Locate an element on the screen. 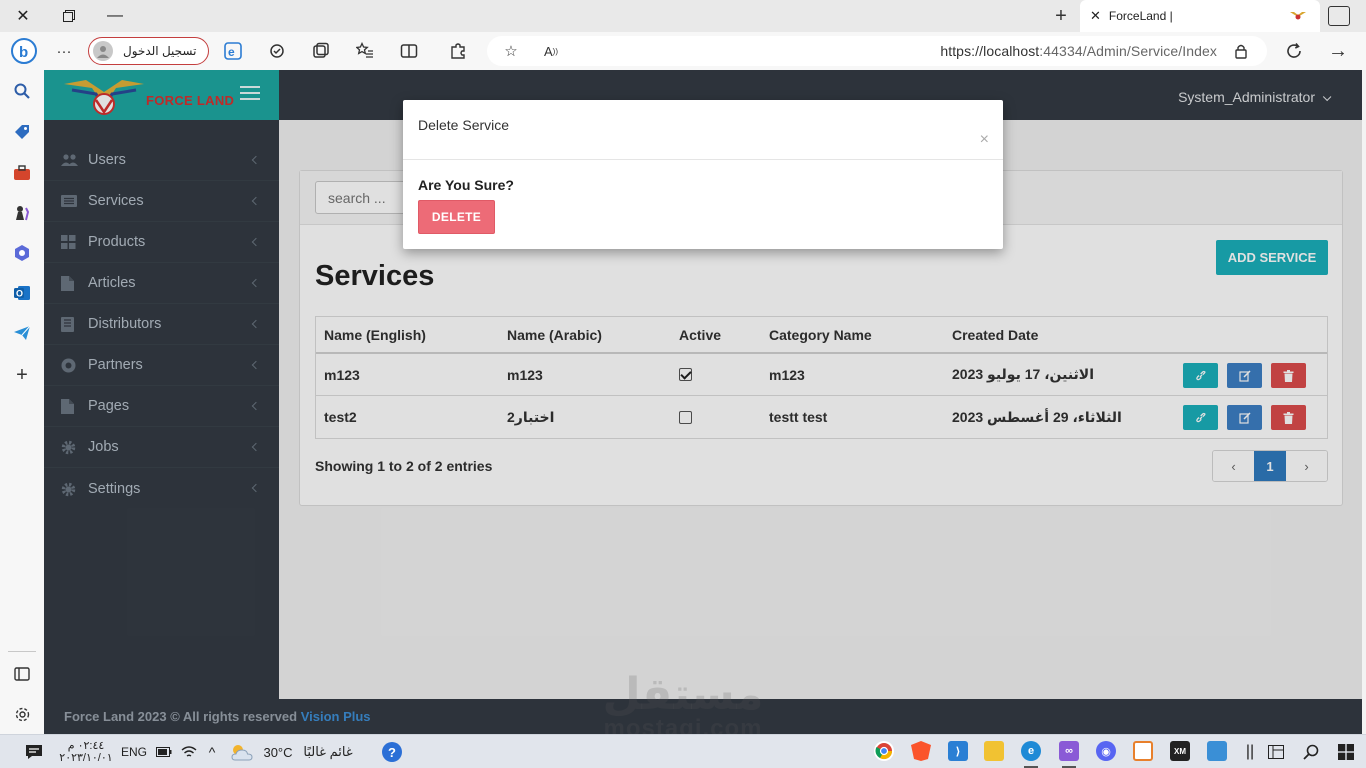 This screenshot has width=1366, height=768. shopping-tag-icon is located at coordinates (22, 132).